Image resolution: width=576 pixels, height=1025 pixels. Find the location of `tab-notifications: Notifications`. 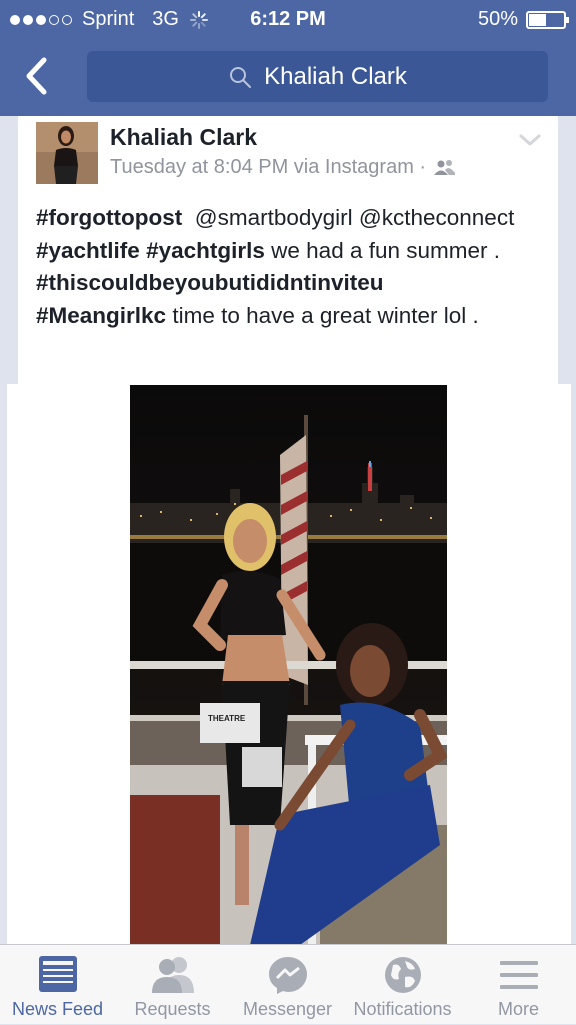

tab-notifications: Notifications is located at coordinates (402, 985).